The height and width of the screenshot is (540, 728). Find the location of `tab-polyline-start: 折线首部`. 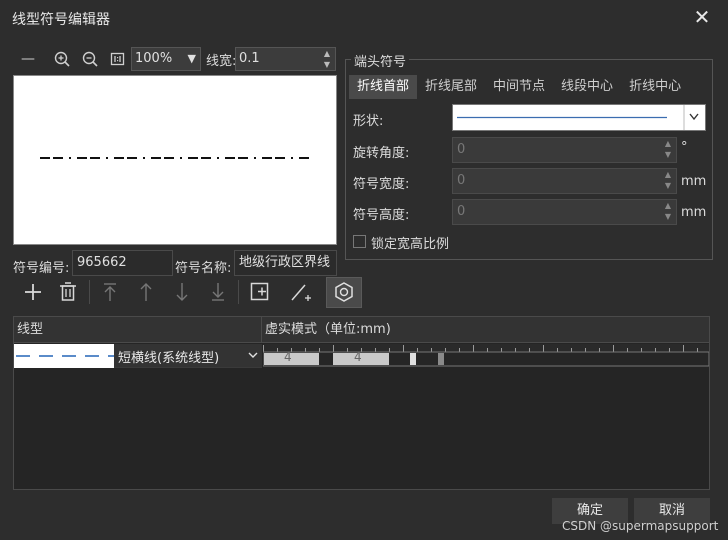

tab-polyline-start: 折线首部 is located at coordinates (383, 87).